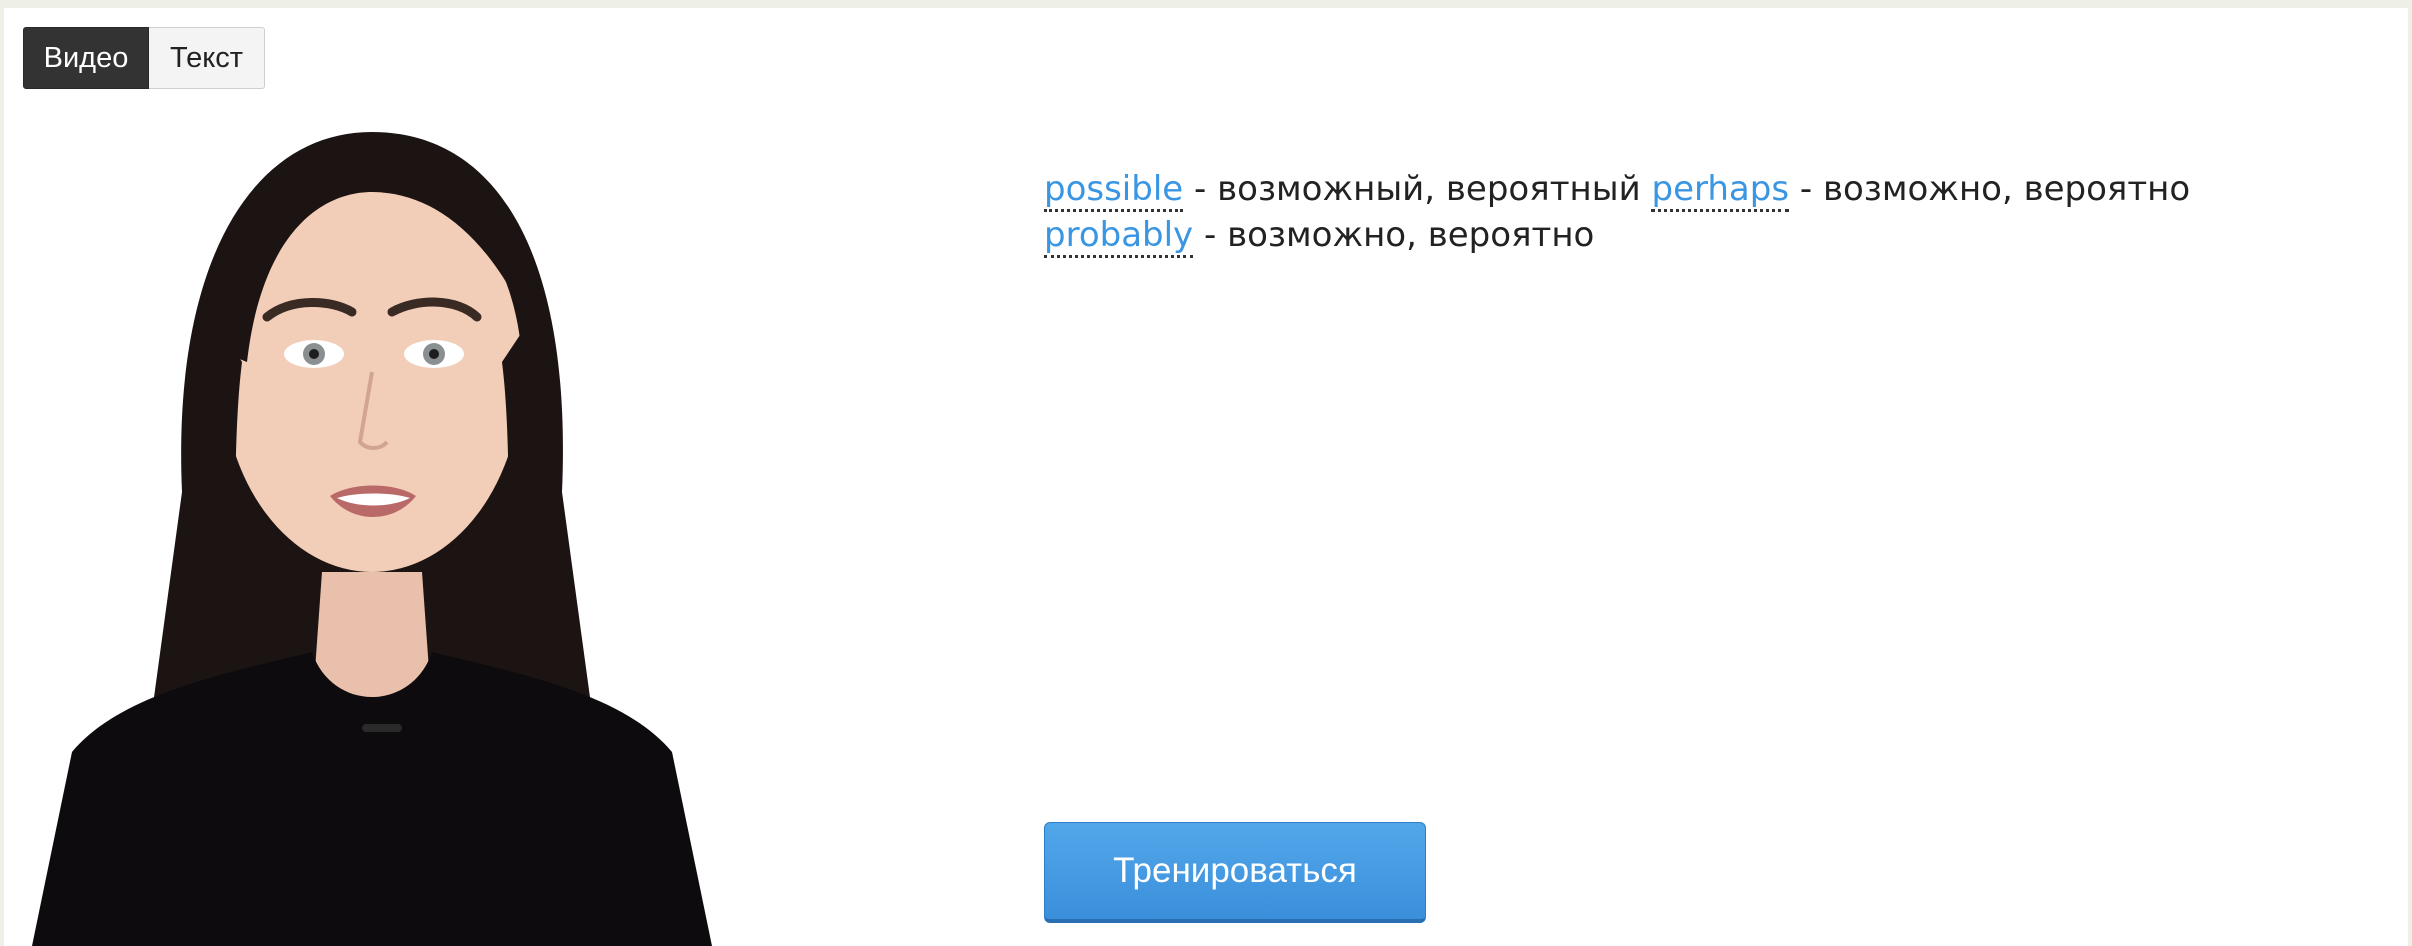 The width and height of the screenshot is (2412, 946). What do you see at coordinates (207, 58) in the screenshot?
I see `tab-text: Текст` at bounding box center [207, 58].